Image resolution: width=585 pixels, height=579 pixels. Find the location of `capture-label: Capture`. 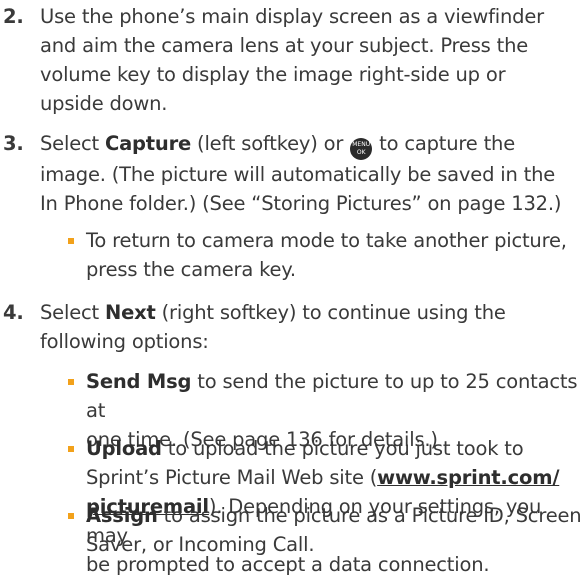

capture-label: Capture is located at coordinates (148, 143).